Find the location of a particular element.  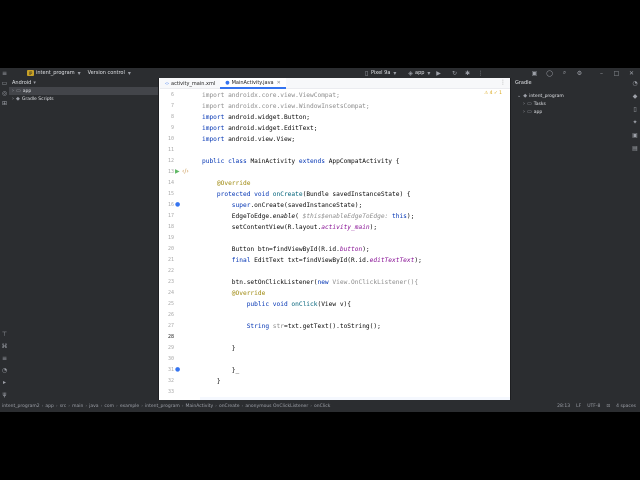

breadcrumb-item: intent_program2 is located at coordinates (21, 406).